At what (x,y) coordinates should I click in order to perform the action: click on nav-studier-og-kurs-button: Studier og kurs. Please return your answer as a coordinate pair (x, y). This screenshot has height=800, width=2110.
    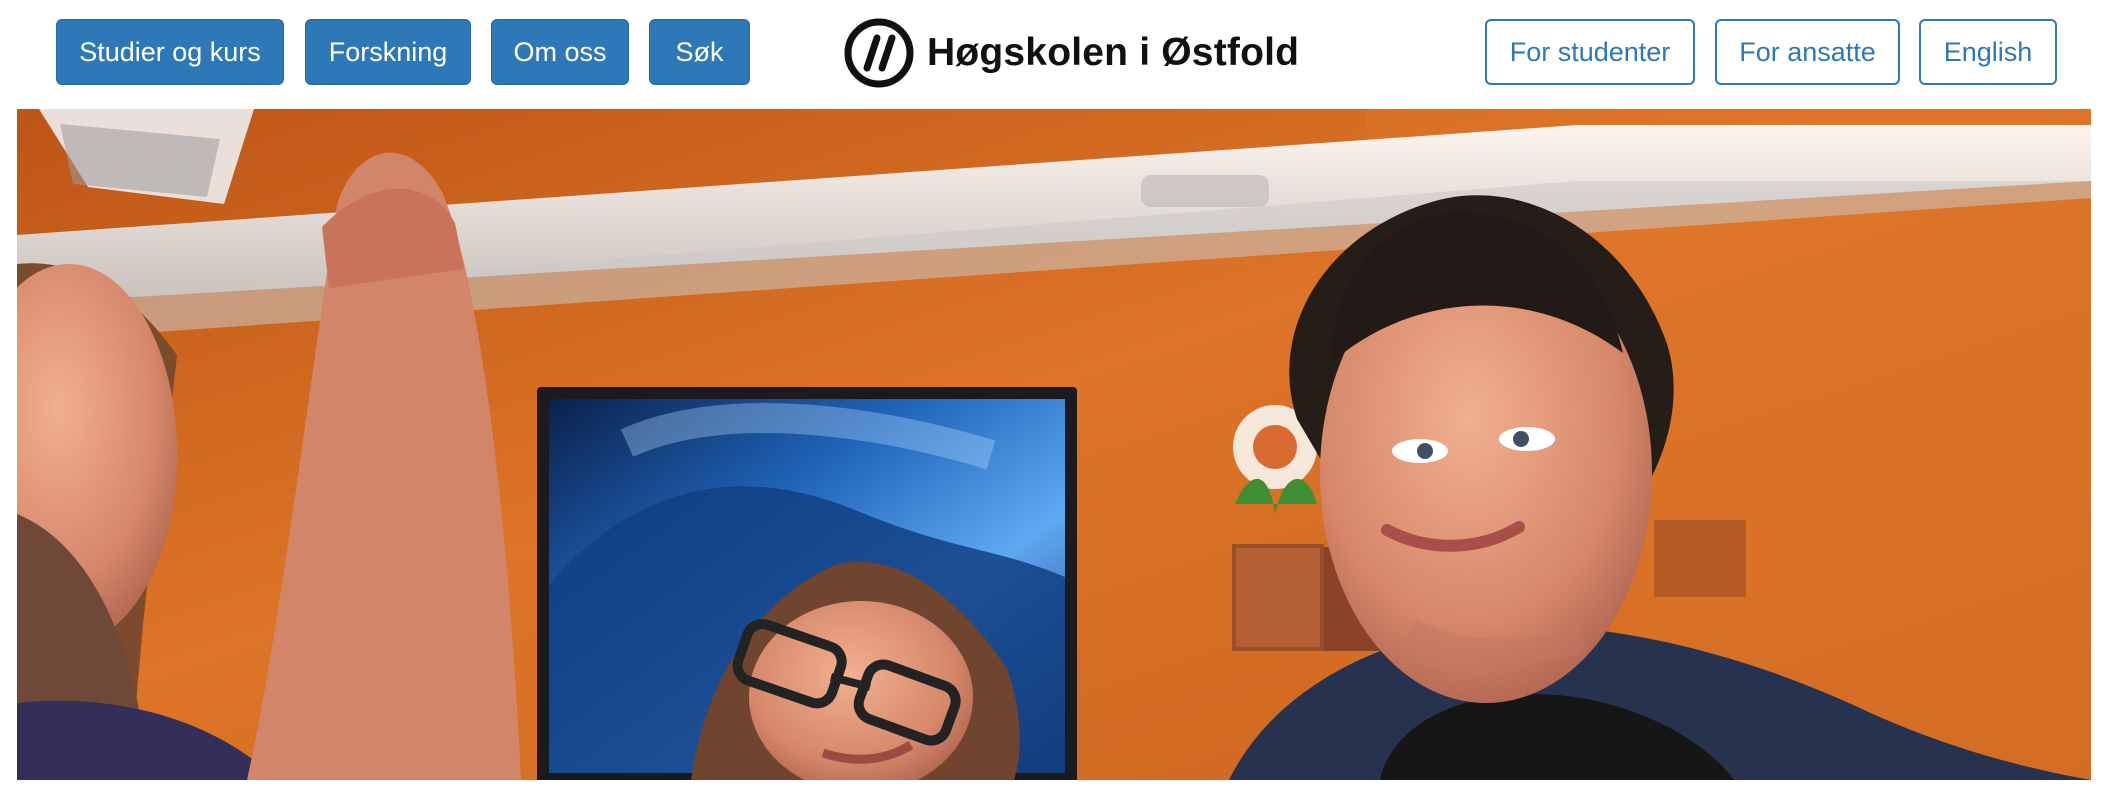
    Looking at the image, I should click on (170, 52).